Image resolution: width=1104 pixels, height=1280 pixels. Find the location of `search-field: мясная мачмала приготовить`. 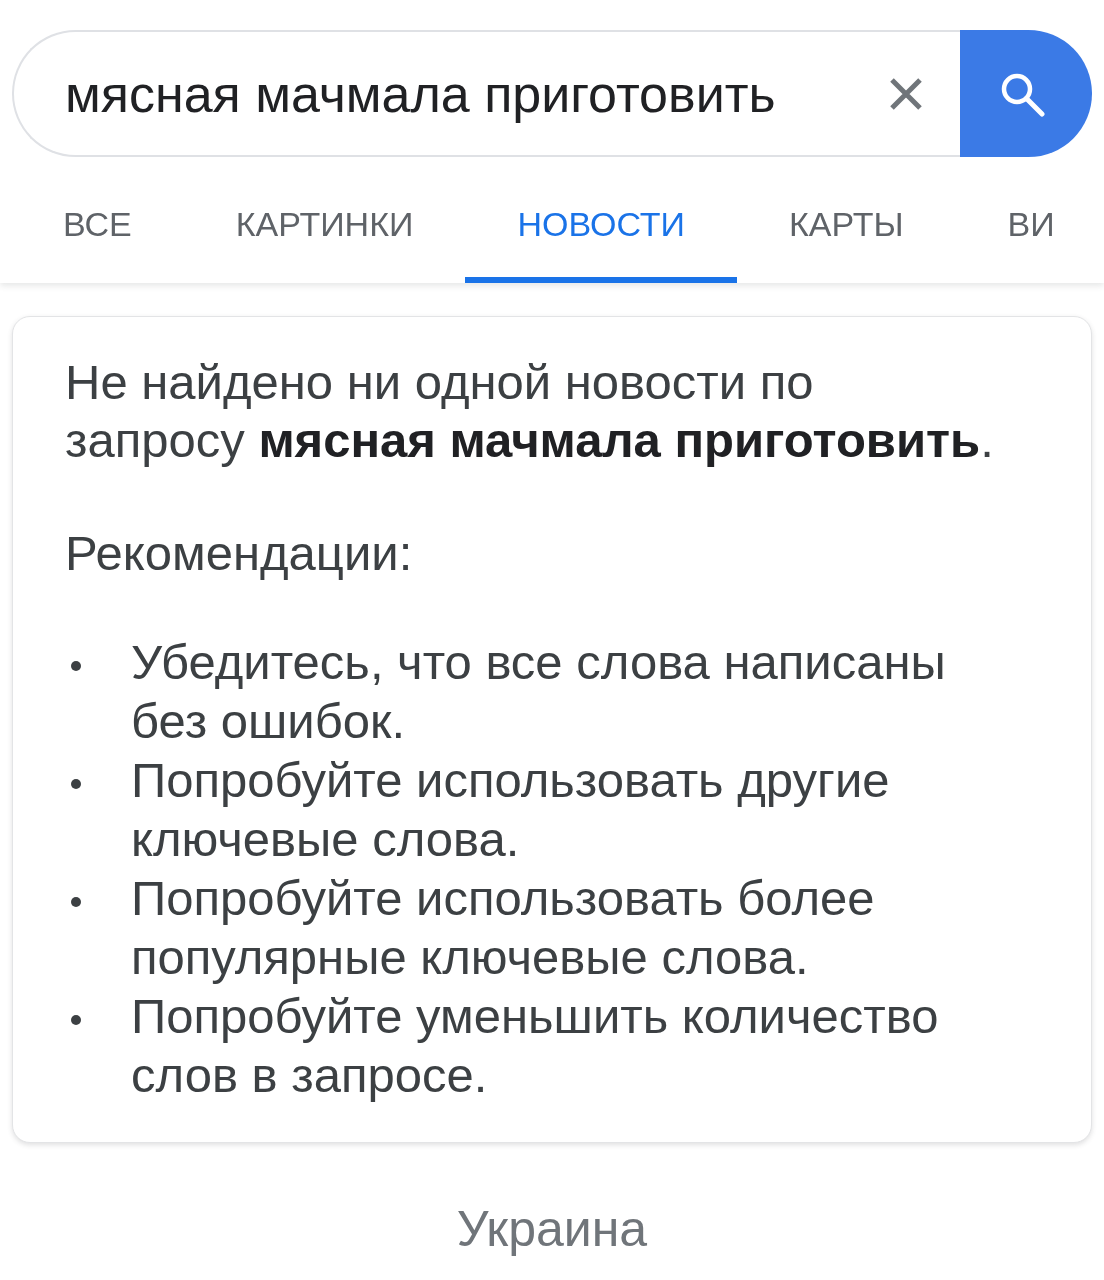

search-field: мясная мачмала приготовить is located at coordinates (486, 93).